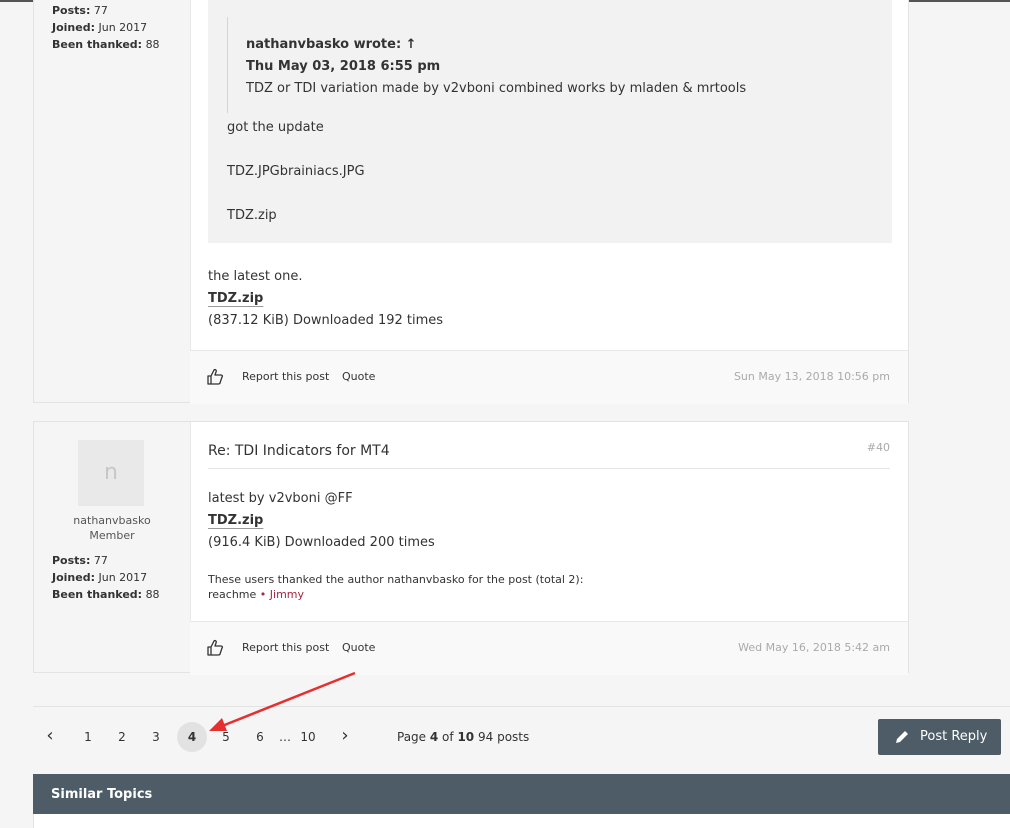 The height and width of the screenshot is (828, 1010). I want to click on user-rank: Member, so click(112, 535).